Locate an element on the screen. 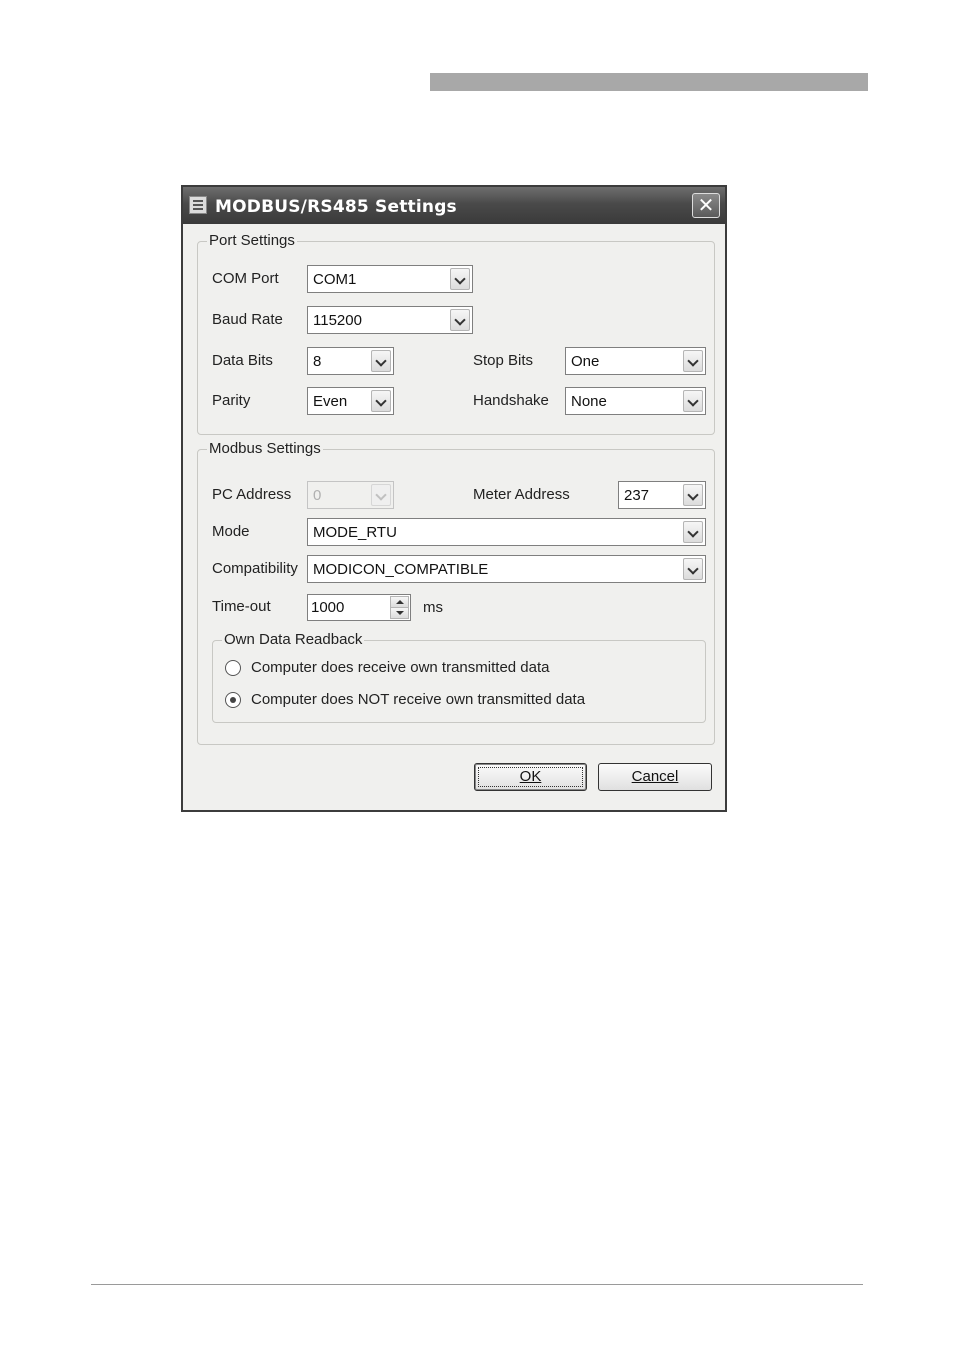 The image size is (954, 1350). mode-select: MODE_RTU is located at coordinates (506, 532).